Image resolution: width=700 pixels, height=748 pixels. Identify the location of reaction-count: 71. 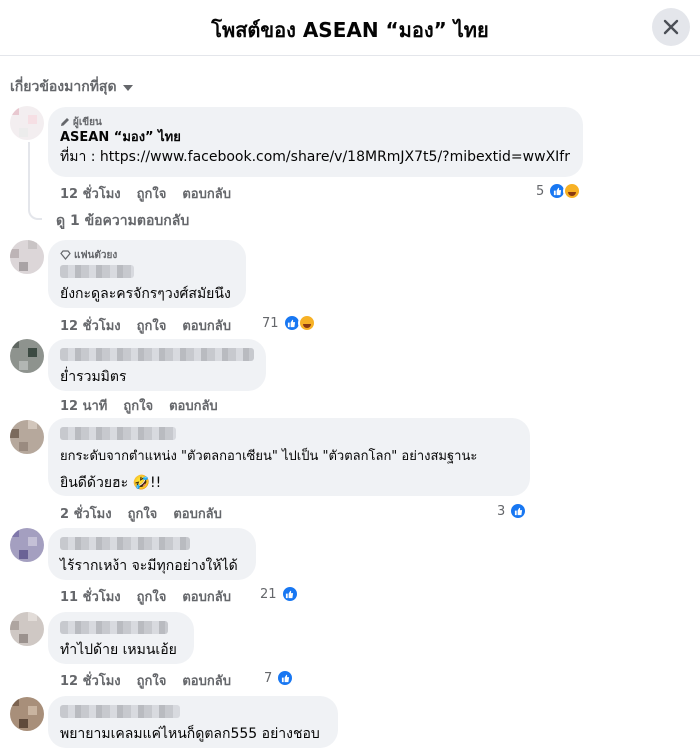
(270, 323).